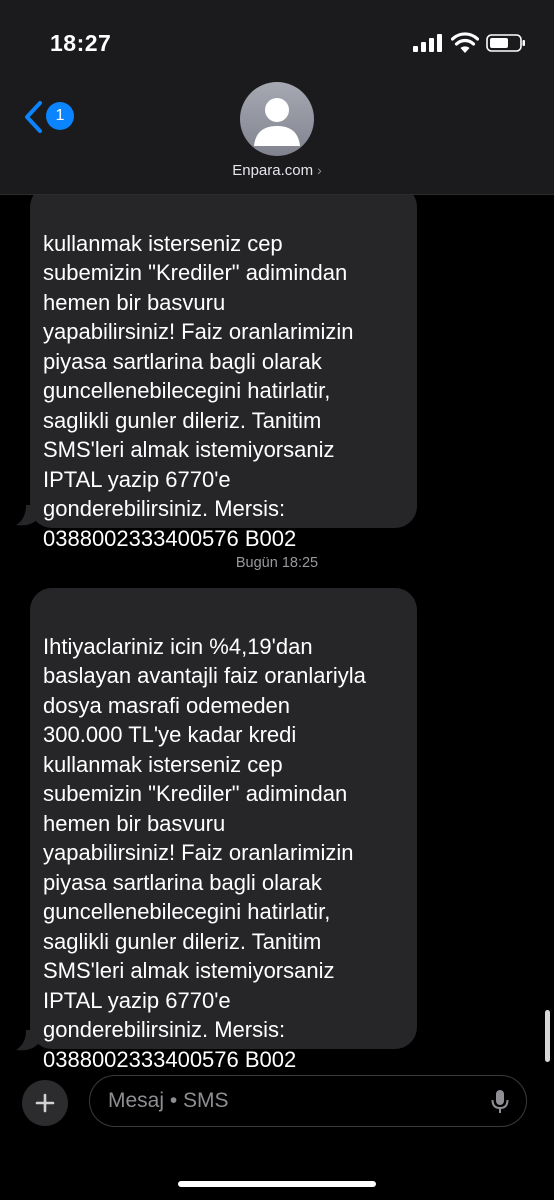  I want to click on scrollbar, so click(547, 1036).